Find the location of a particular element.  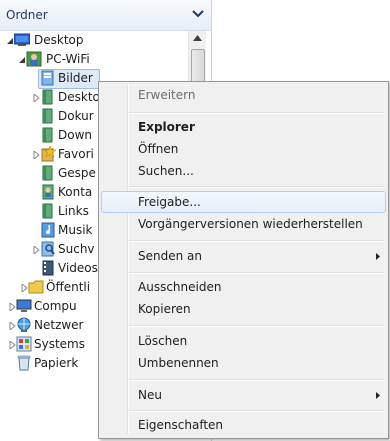

menu-item-loeschen: Löschen is located at coordinates (243, 341).